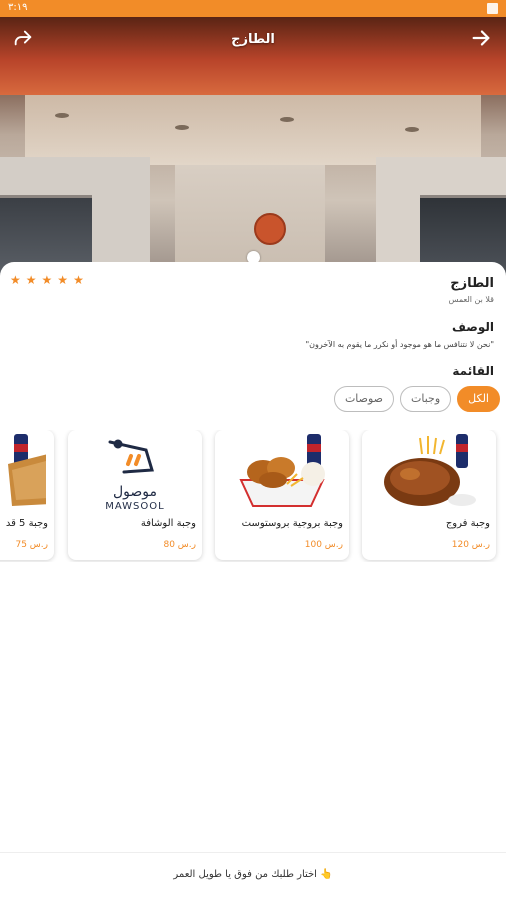 The width and height of the screenshot is (506, 900). Describe the element at coordinates (364, 399) in the screenshot. I see `tab-sauces: صوصات` at that location.